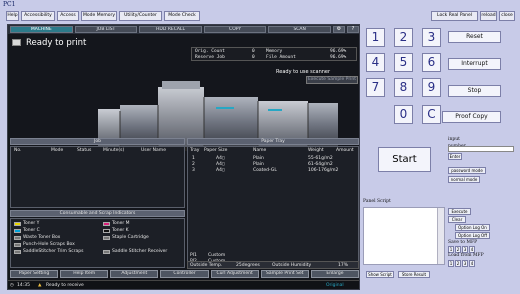  Describe the element at coordinates (380, 274) in the screenshot. I see `show-script-button: Show Script` at that location.